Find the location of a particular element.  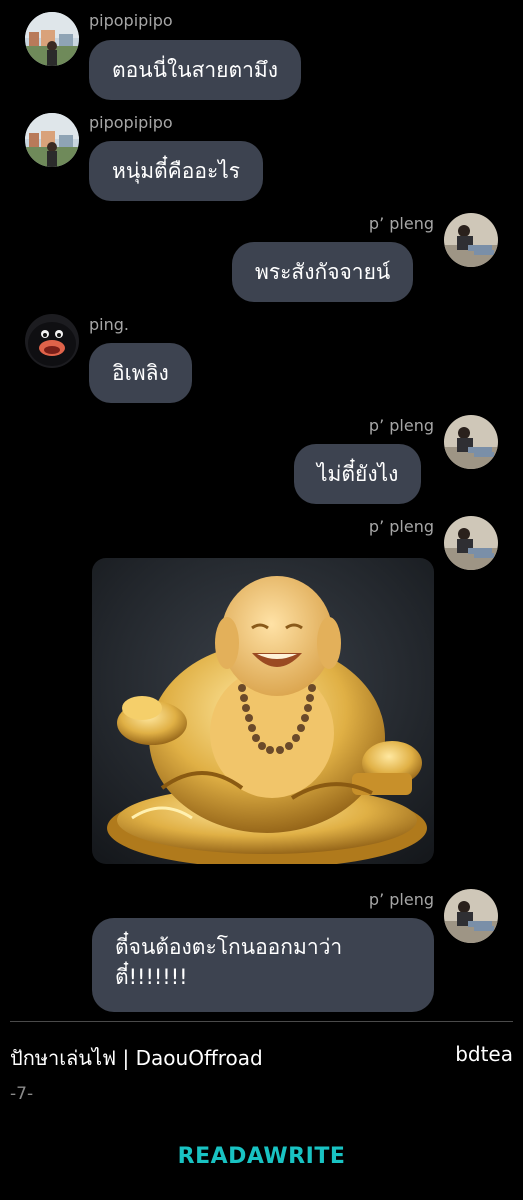

message-bubble: ตี๋จนต้องตะโกนออกมาว่า ตี๋!!!!!!! is located at coordinates (263, 965).